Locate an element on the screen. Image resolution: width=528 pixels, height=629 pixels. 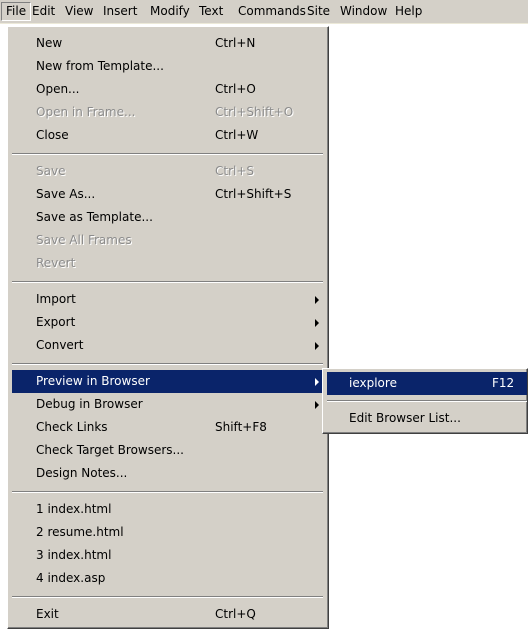
recent-file-item: 3 index.html is located at coordinates (167, 555).